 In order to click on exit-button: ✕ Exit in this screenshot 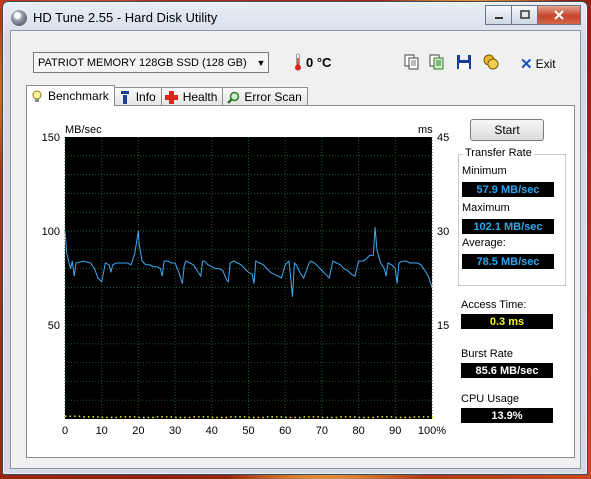, I will do `click(538, 64)`.